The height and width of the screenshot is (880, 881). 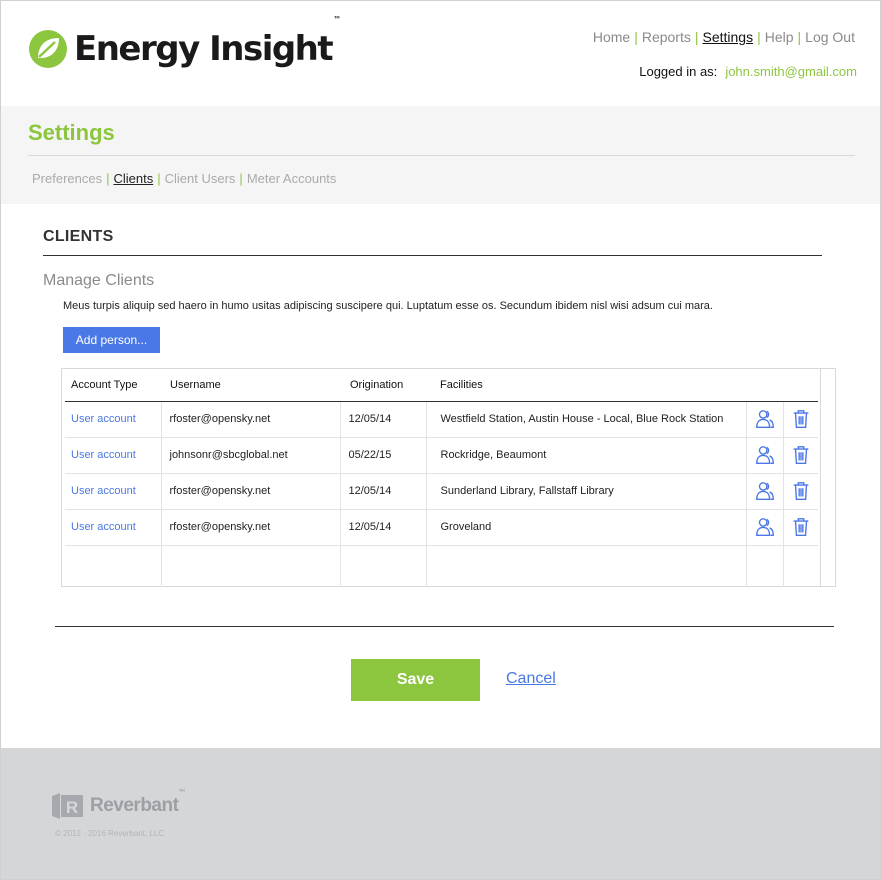 I want to click on nav-help: Help, so click(x=779, y=37).